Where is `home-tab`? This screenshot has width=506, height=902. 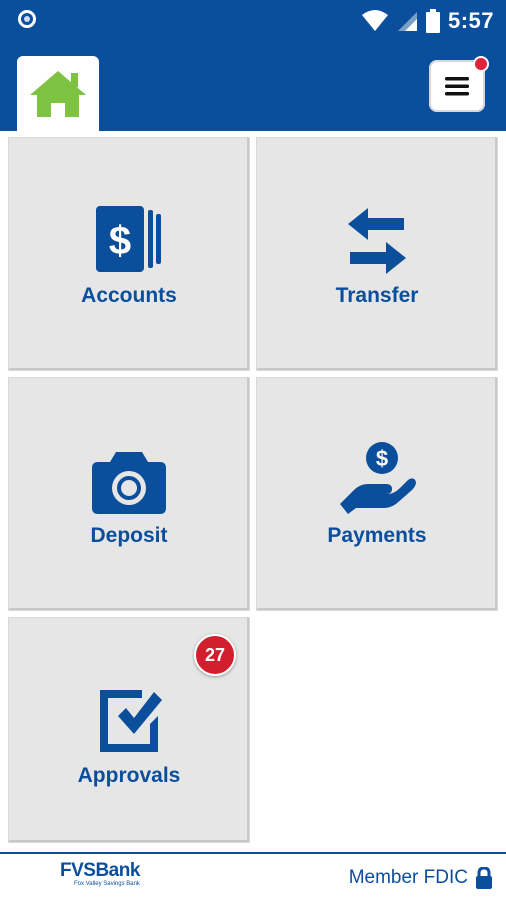
home-tab is located at coordinates (58, 93).